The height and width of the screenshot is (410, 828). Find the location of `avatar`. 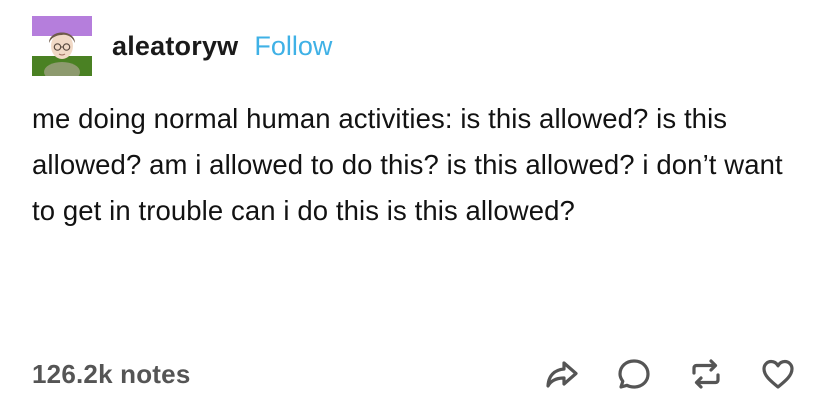

avatar is located at coordinates (62, 46).